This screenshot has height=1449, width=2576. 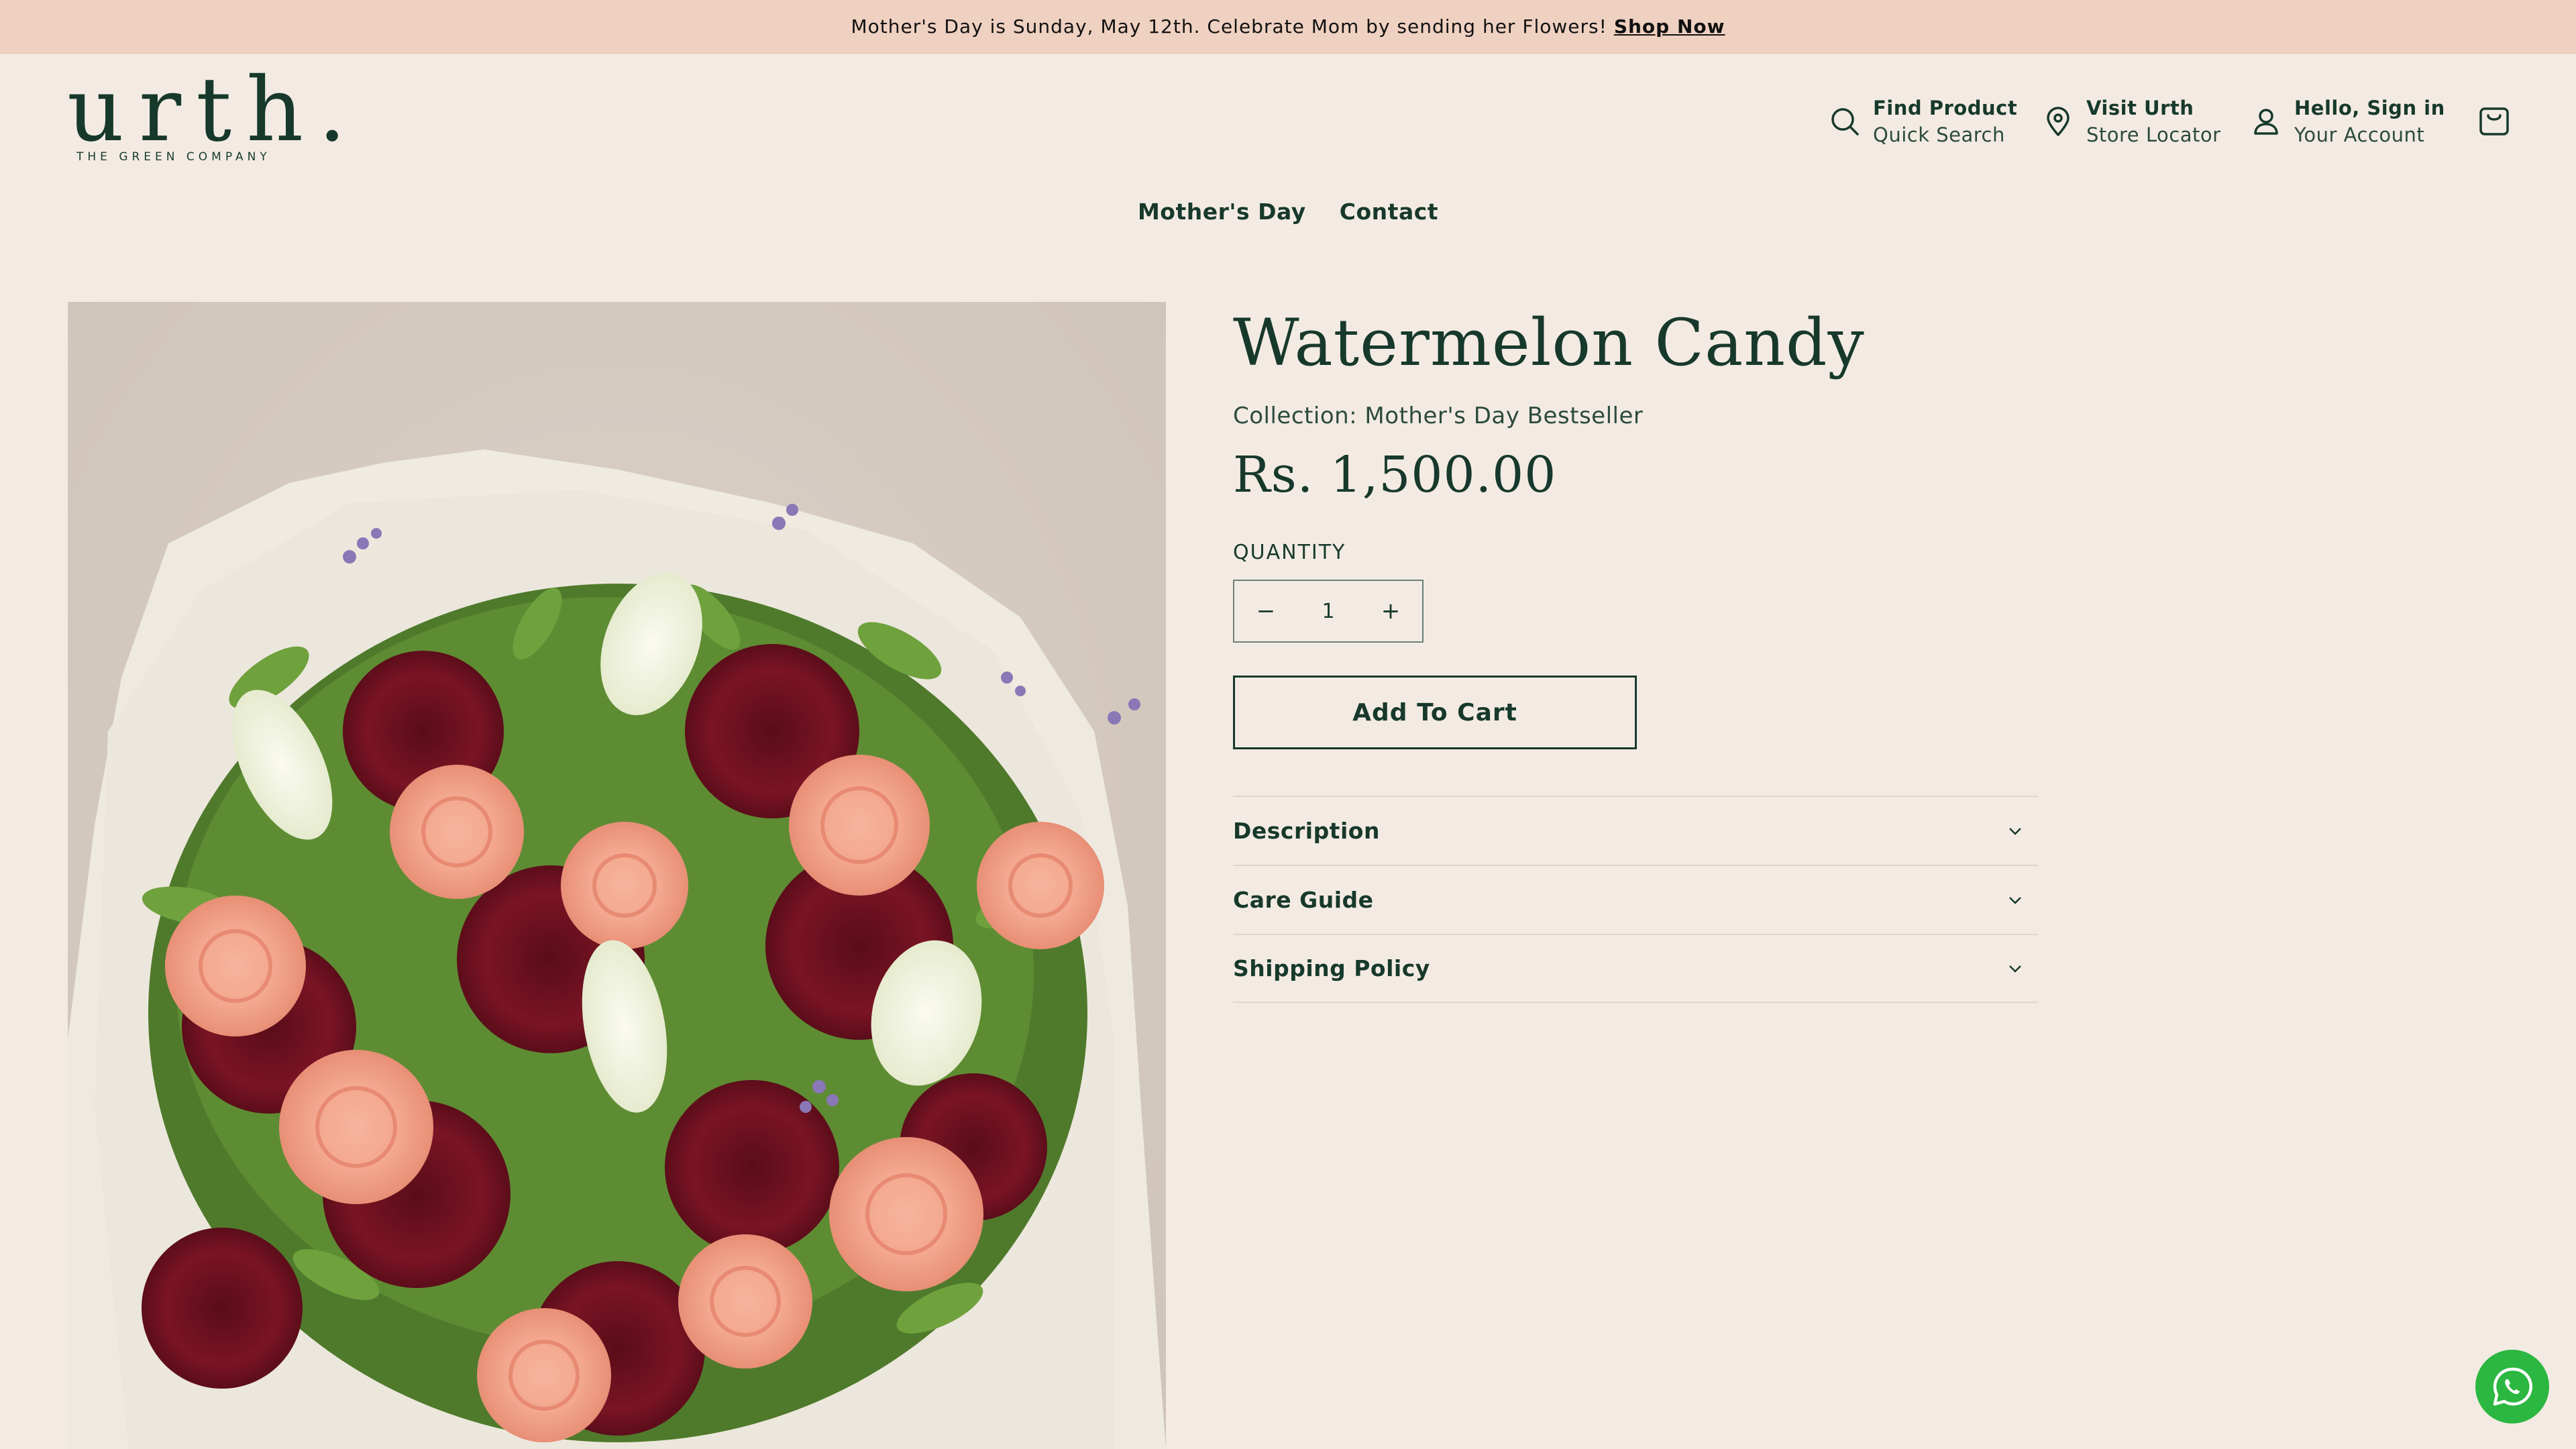 What do you see at coordinates (1923, 121) in the screenshot?
I see `quick-search-button: Find Product Quick Search` at bounding box center [1923, 121].